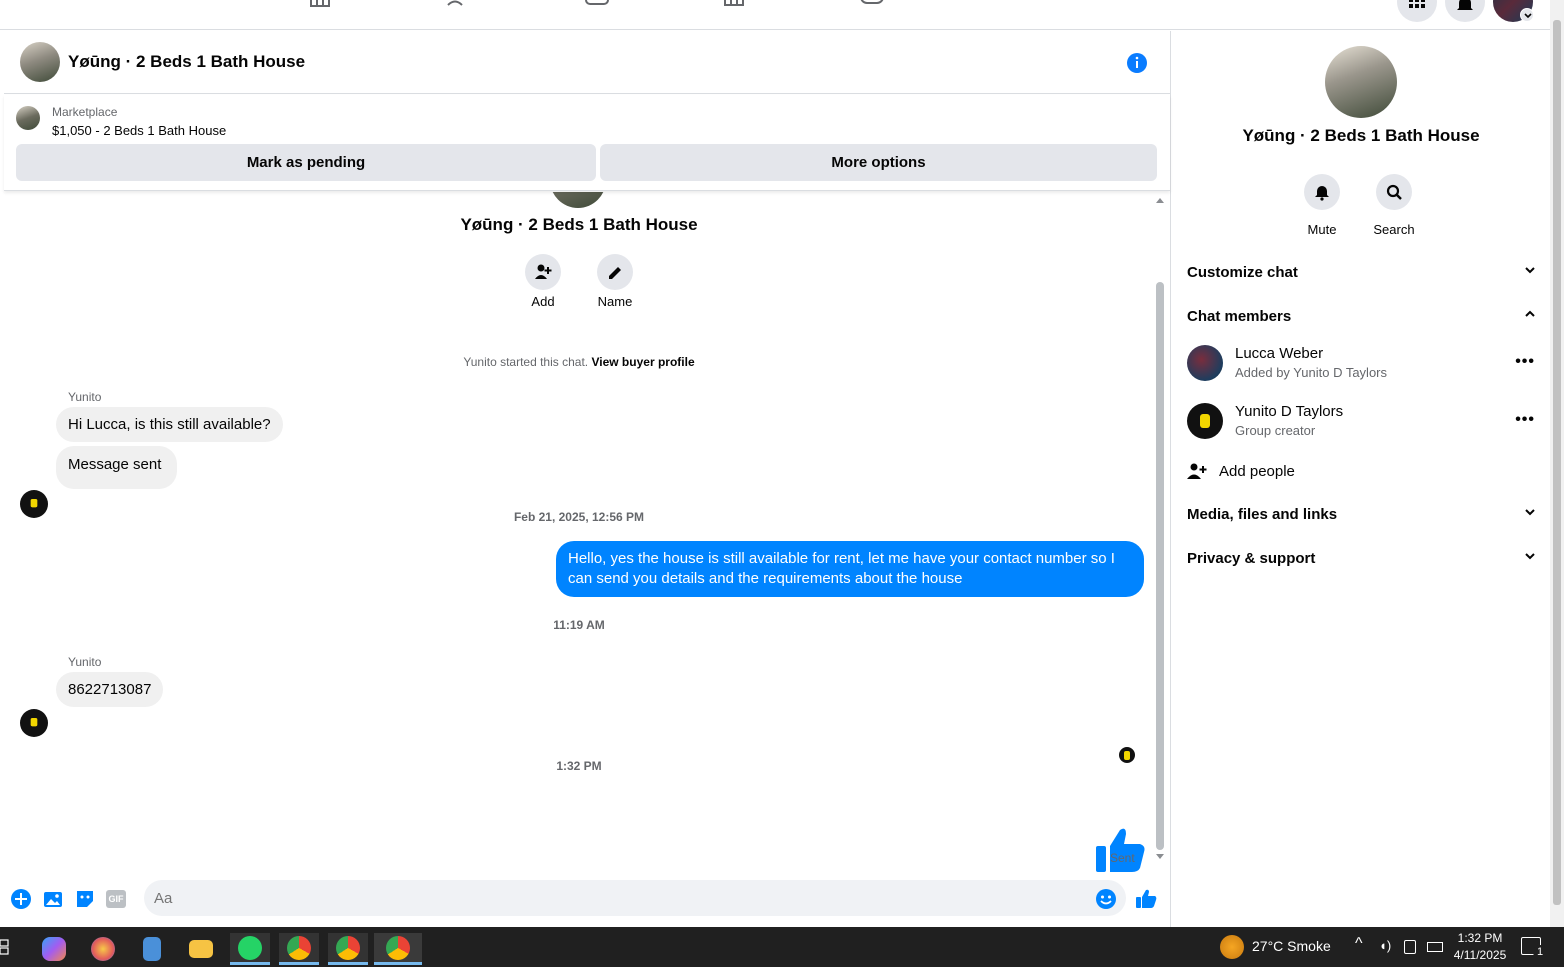  What do you see at coordinates (579, 517) in the screenshot?
I see `timestamp: Feb 21, 2025, 12:56 PM` at bounding box center [579, 517].